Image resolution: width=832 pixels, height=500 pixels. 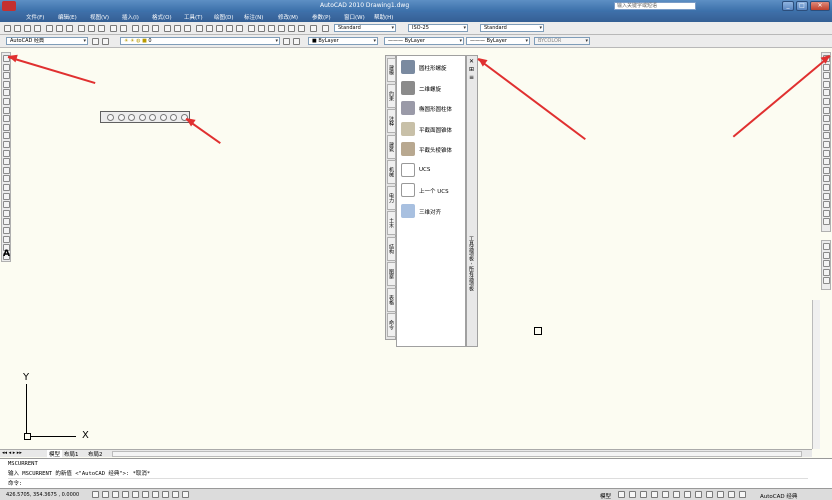 I want to click on maximize-button: □, so click(x=802, y=6).